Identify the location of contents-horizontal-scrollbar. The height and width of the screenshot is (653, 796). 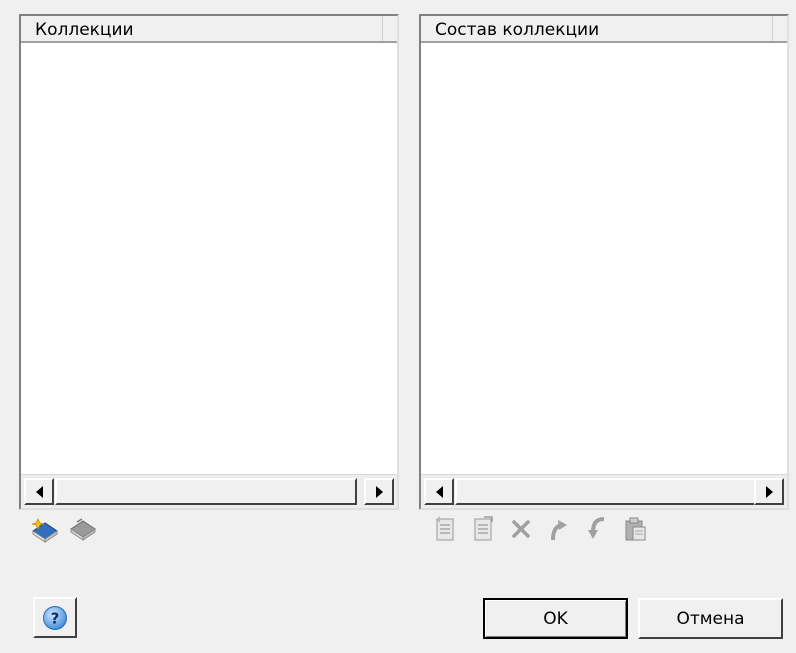
(604, 491).